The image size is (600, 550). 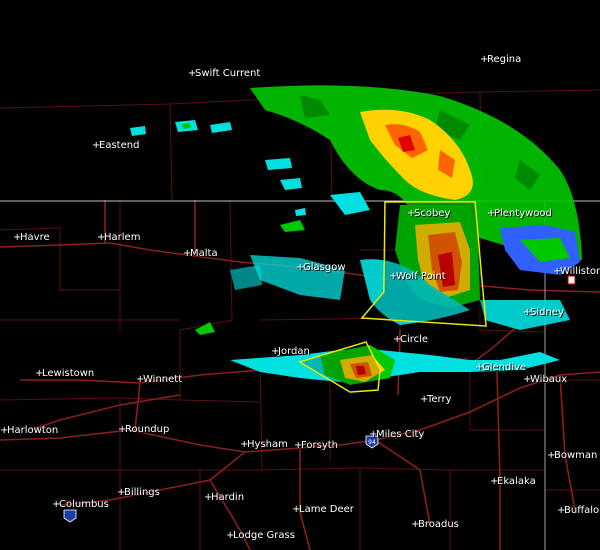 I want to click on city-label: Billings, so click(x=142, y=492).